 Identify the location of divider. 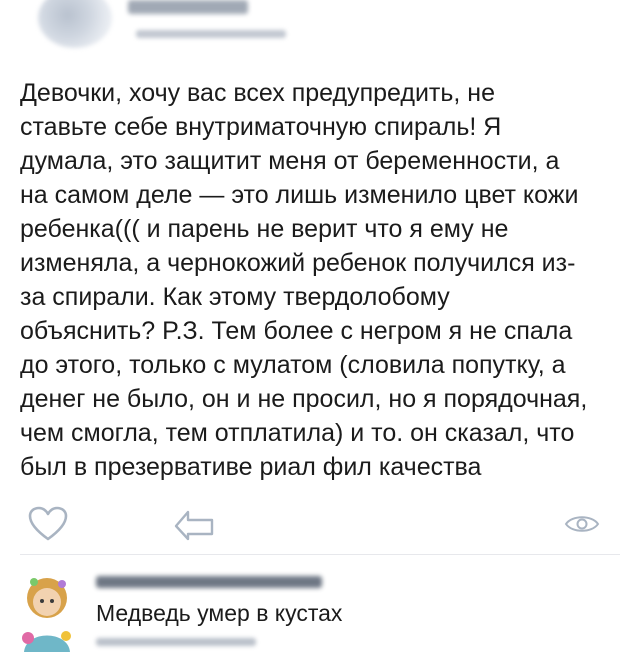
(320, 554).